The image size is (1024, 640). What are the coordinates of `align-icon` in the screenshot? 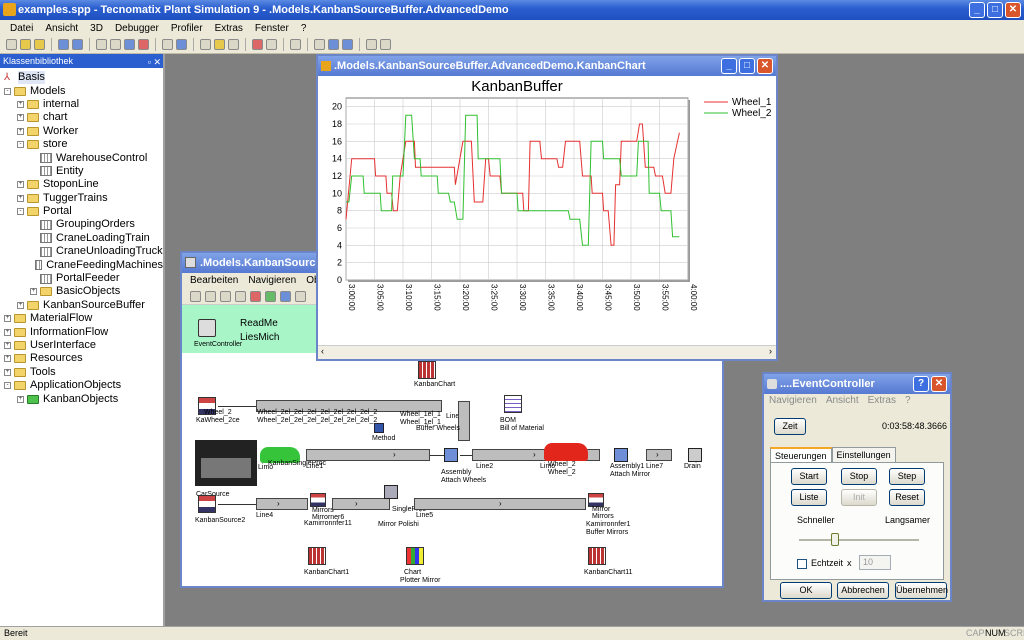 It's located at (319, 44).